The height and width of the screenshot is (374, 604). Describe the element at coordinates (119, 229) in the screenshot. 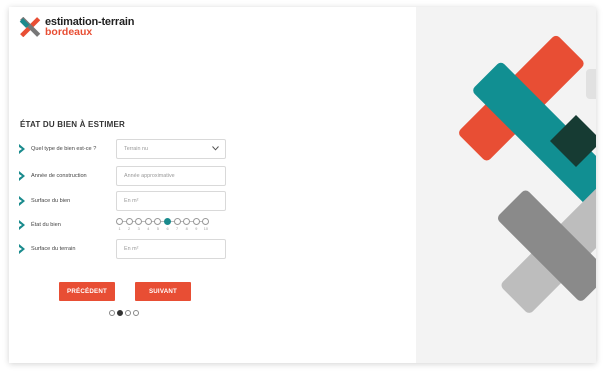

I see `rating-option-label: 1` at that location.